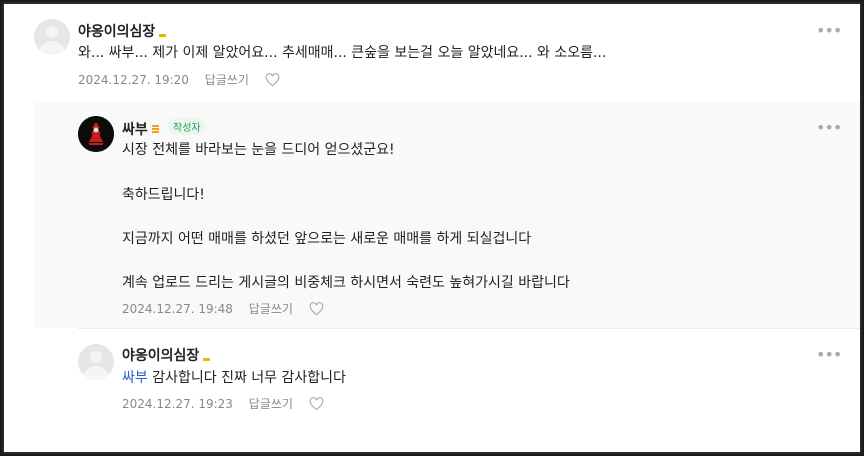 Image resolution: width=864 pixels, height=456 pixels. I want to click on mention-link: 싸부, so click(135, 378).